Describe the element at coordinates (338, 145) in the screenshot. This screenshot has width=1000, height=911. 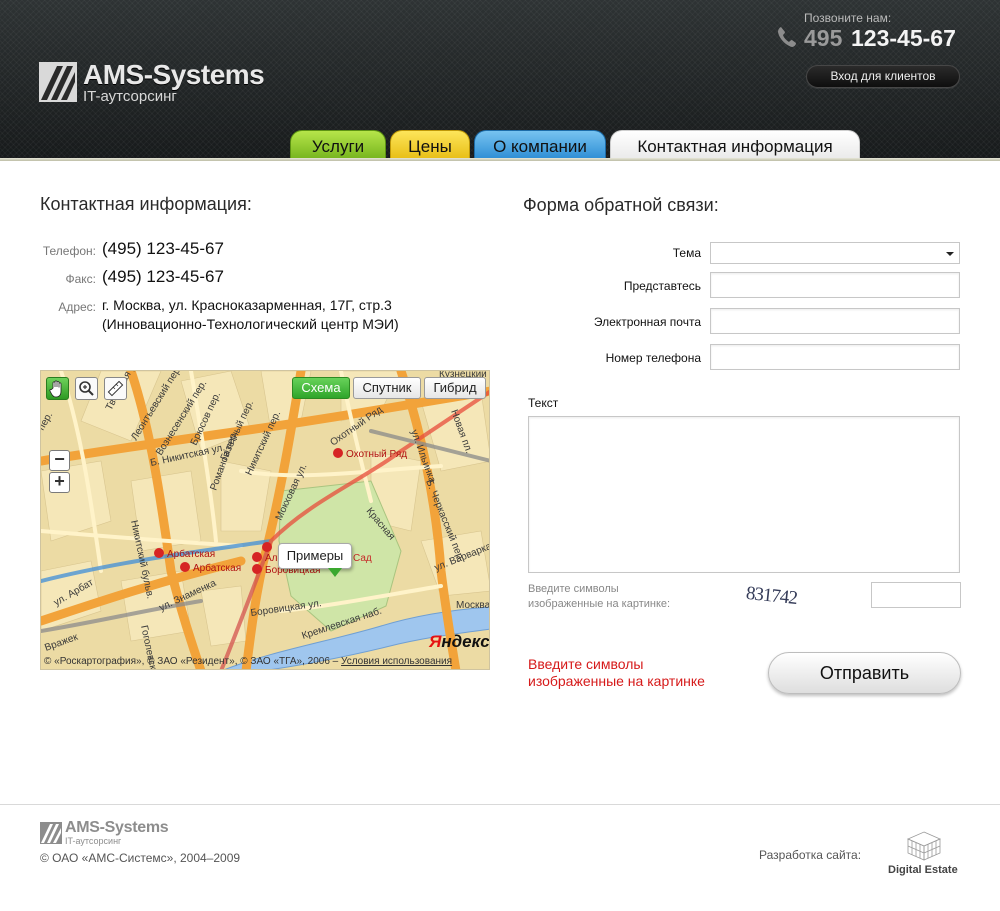
I see `tab-services: Услуги` at that location.